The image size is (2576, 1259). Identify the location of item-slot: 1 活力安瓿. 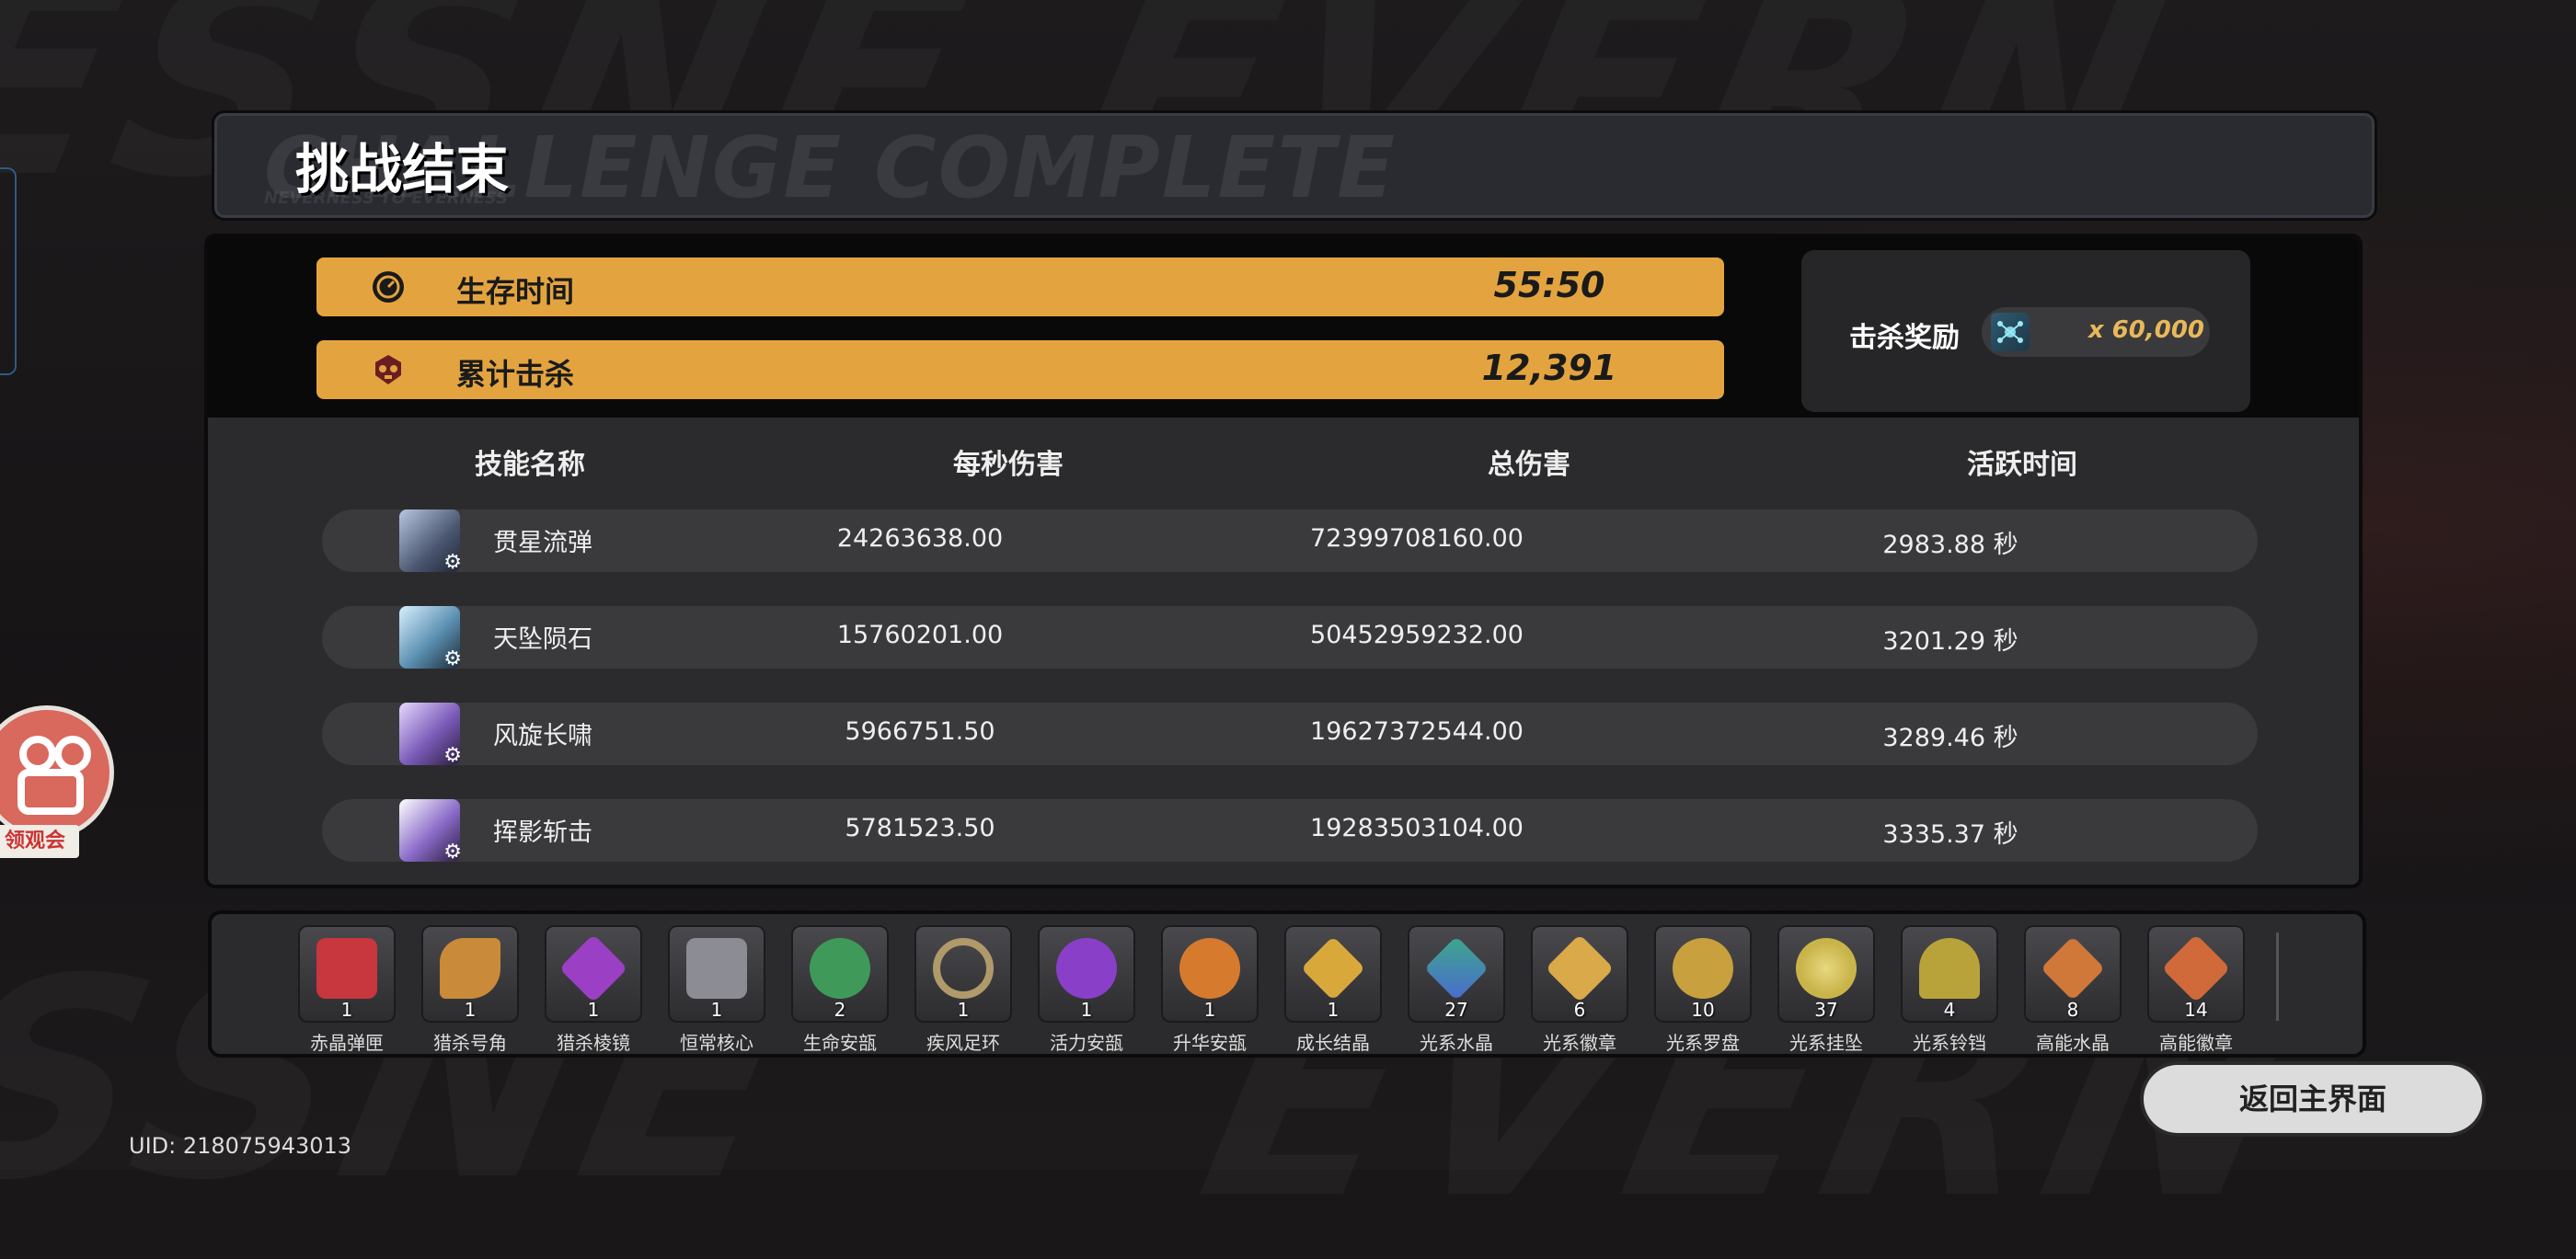
(1086, 990).